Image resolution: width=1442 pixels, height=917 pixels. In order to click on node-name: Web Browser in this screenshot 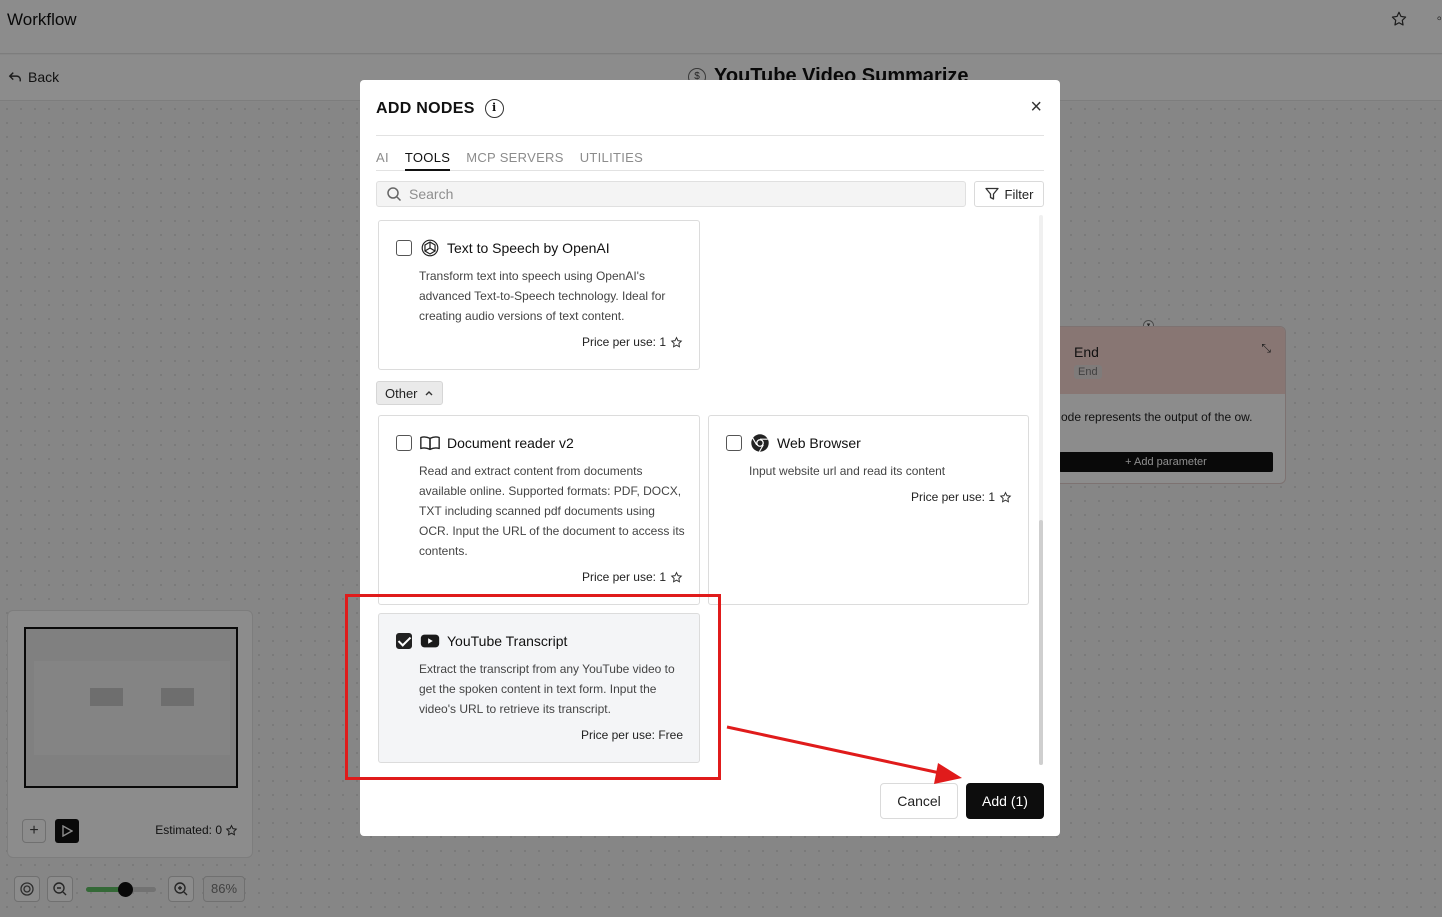, I will do `click(819, 443)`.